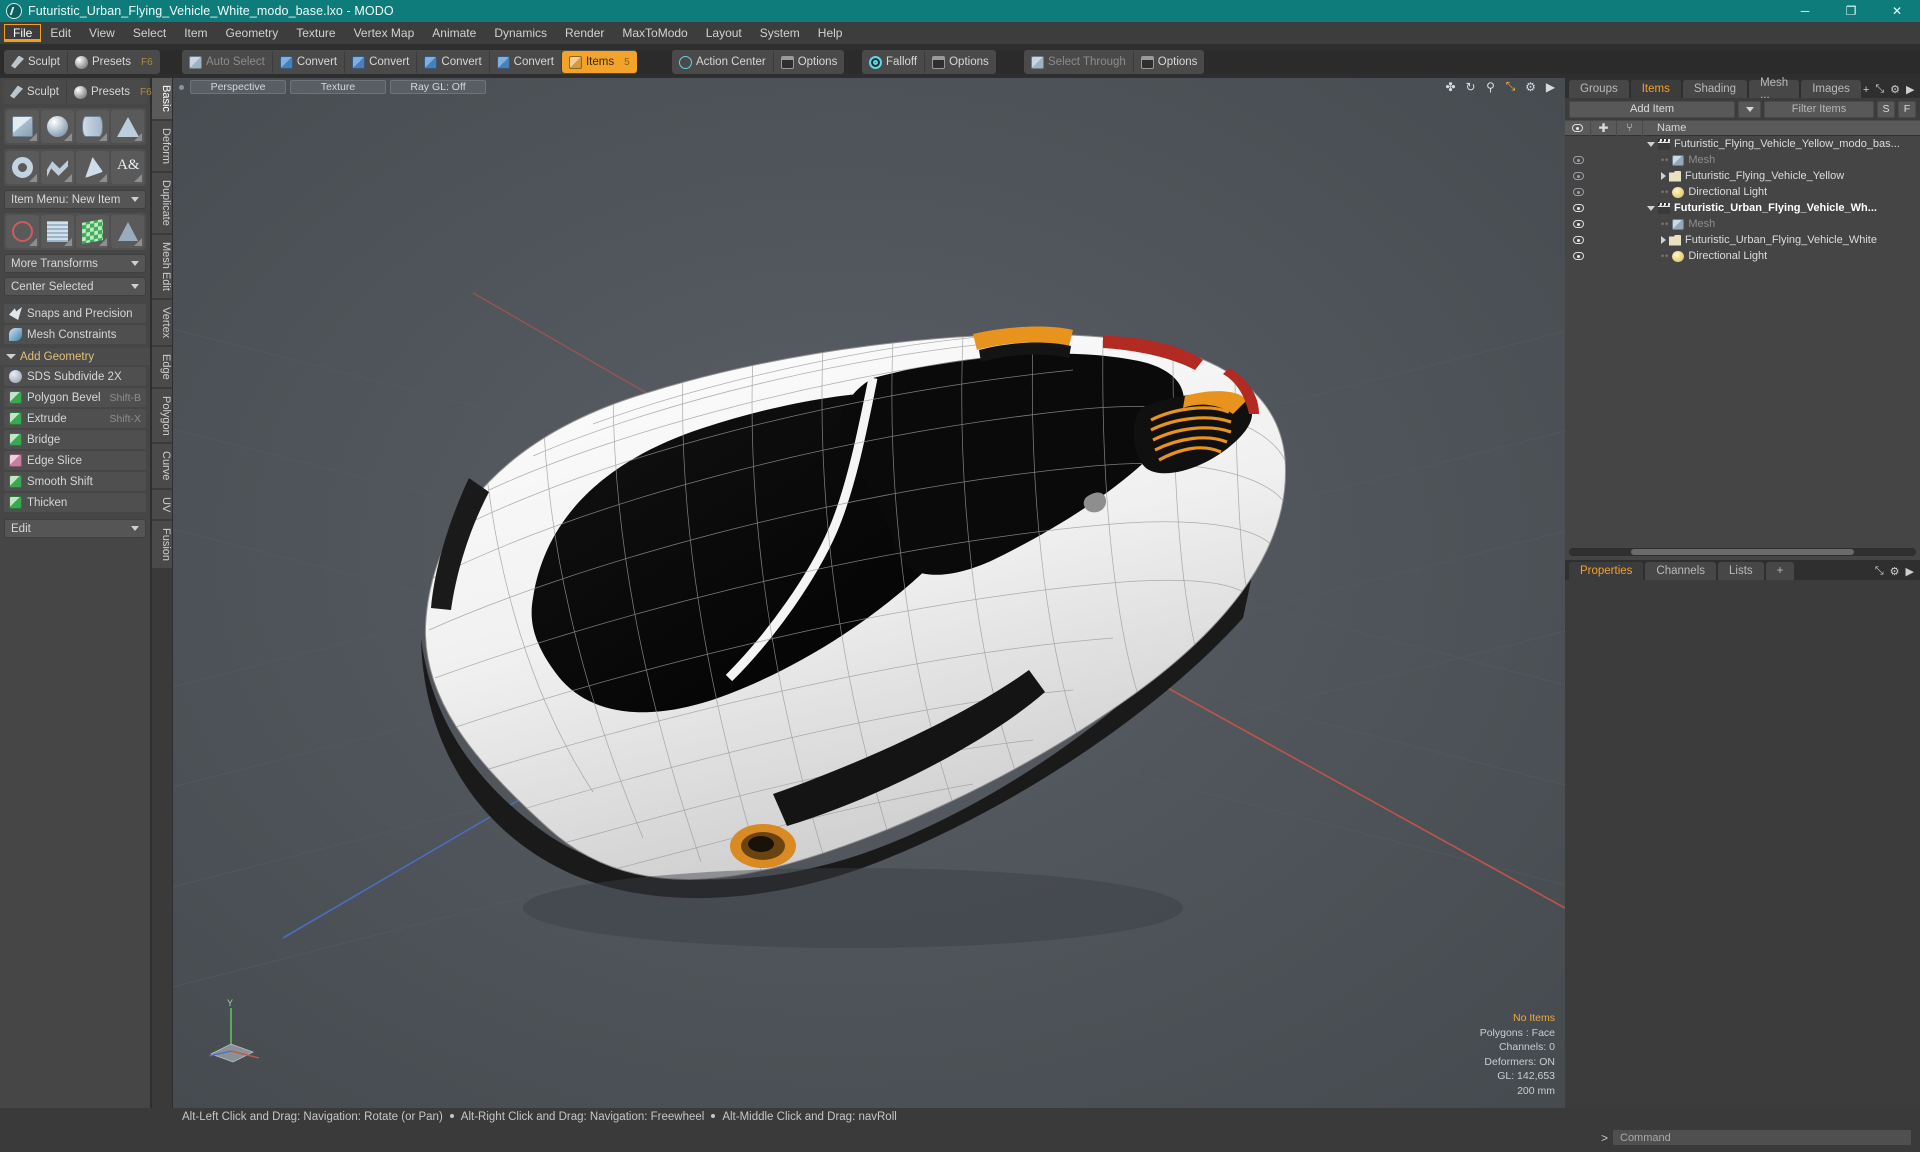 The height and width of the screenshot is (1152, 1920). I want to click on rotate-view-icon: ↻, so click(1470, 87).